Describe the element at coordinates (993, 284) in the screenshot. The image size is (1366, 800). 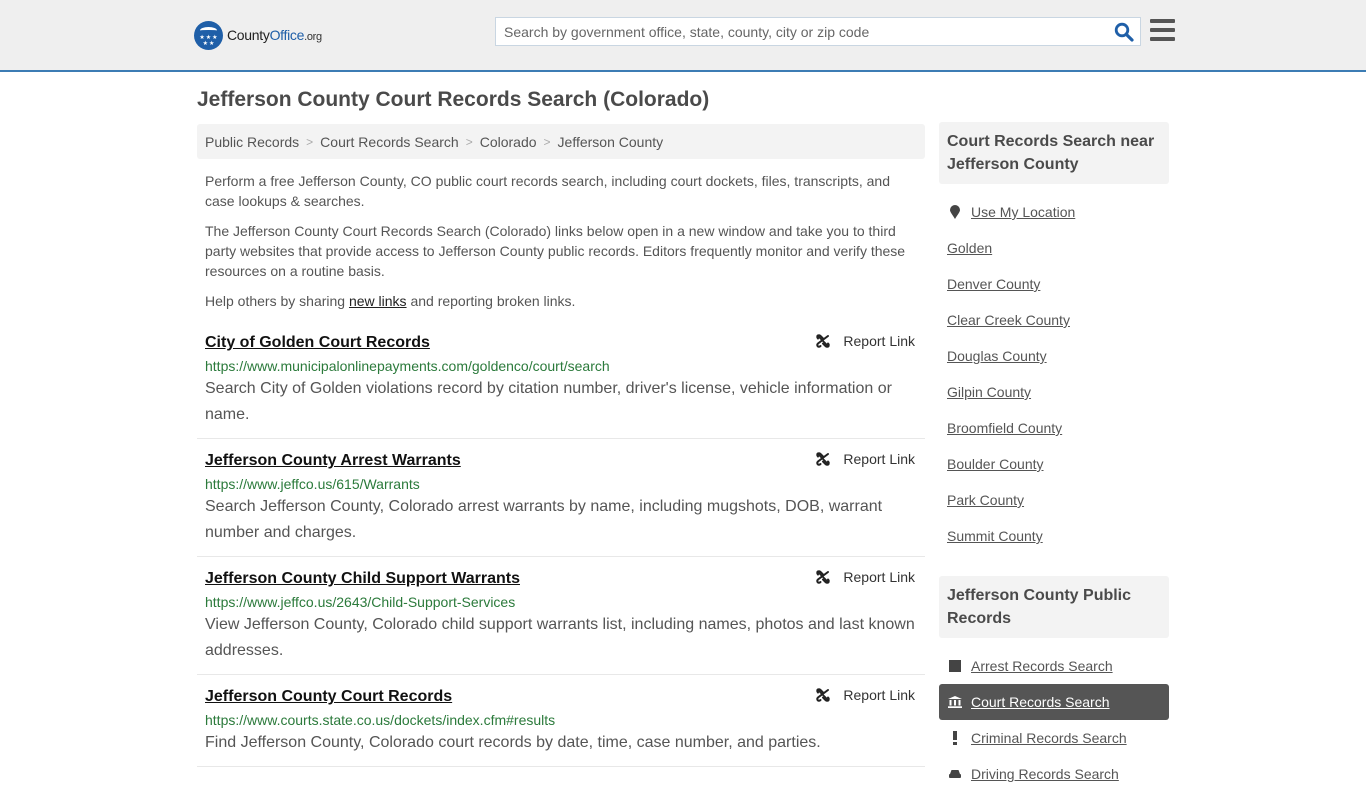
I see `nearby-link-denver-county: Denver County` at that location.